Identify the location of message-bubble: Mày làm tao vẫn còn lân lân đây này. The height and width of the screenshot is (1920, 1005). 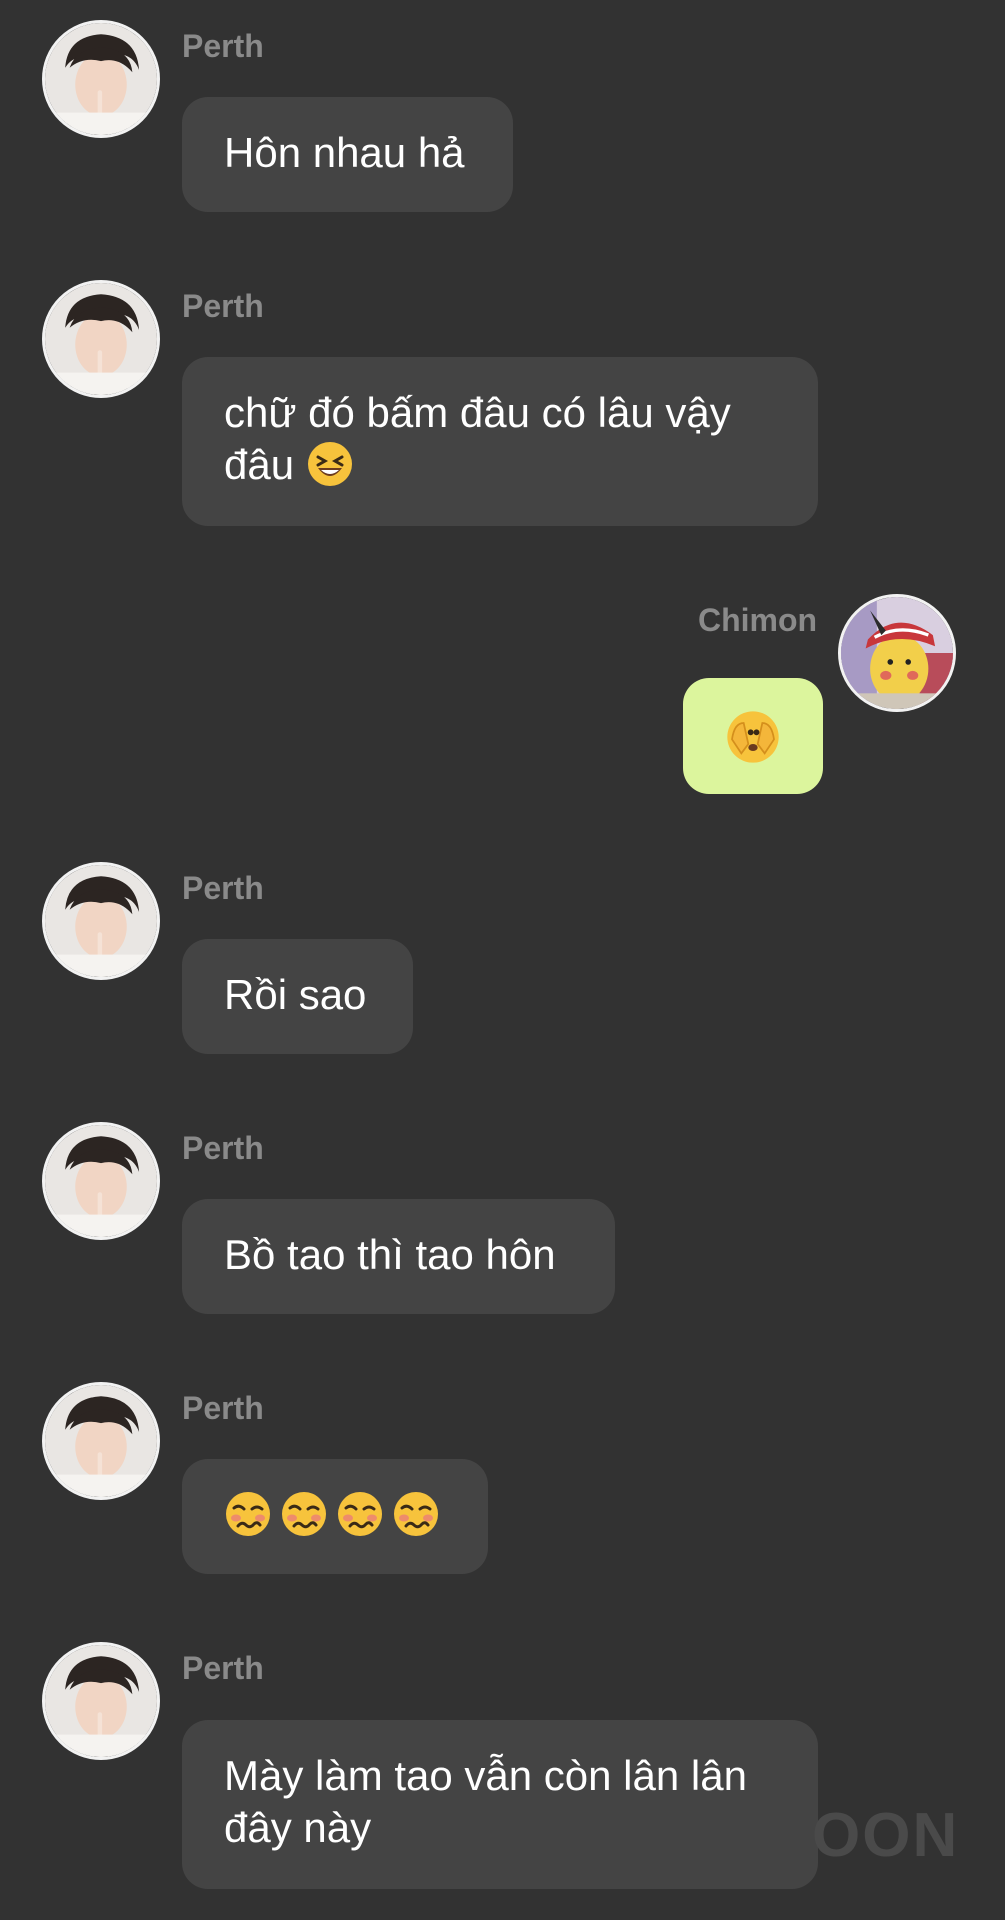
(500, 1804).